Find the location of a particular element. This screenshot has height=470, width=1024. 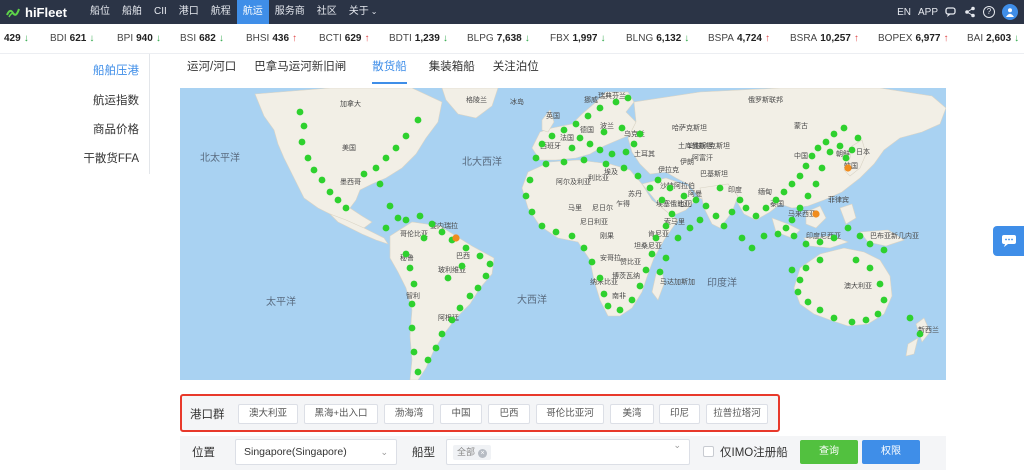

nav-item-3: 港口 is located at coordinates (189, 12).